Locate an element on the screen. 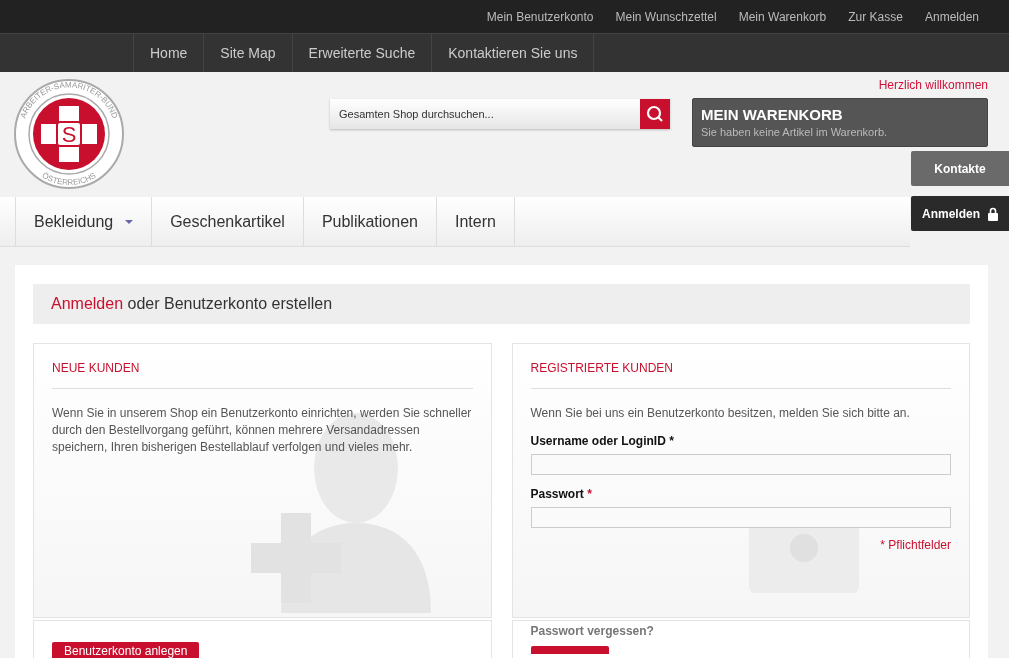 The height and width of the screenshot is (658, 1009). lock-icon is located at coordinates (993, 213).